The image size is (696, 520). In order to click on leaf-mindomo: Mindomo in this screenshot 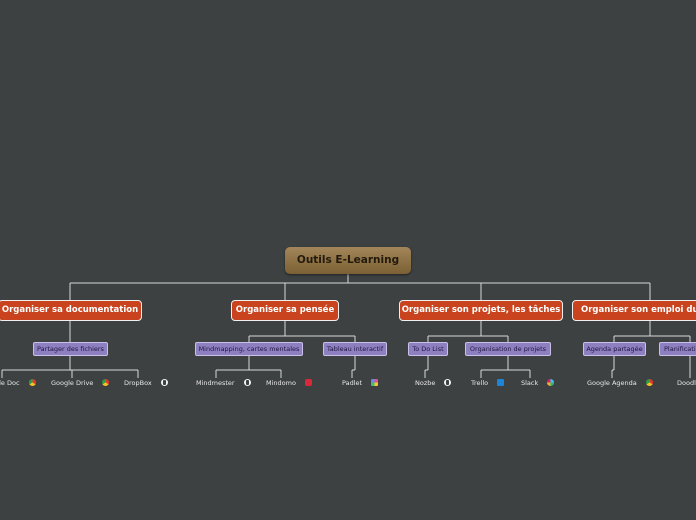, I will do `click(289, 383)`.